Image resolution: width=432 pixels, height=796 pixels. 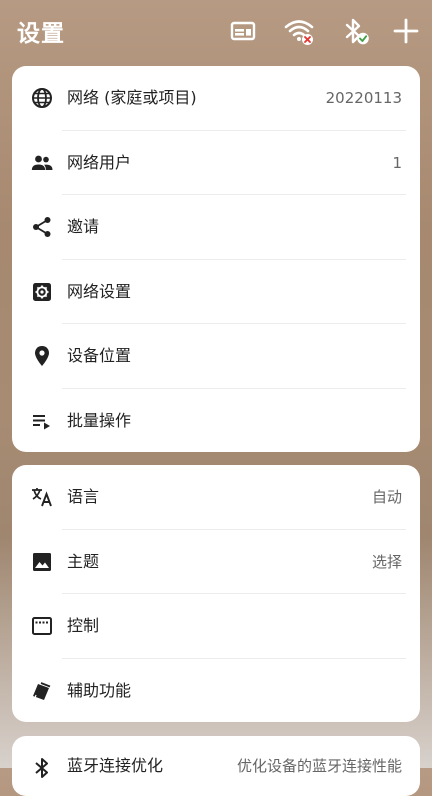 I want to click on list-item-label: 蓝牙连接优化, so click(x=115, y=765).